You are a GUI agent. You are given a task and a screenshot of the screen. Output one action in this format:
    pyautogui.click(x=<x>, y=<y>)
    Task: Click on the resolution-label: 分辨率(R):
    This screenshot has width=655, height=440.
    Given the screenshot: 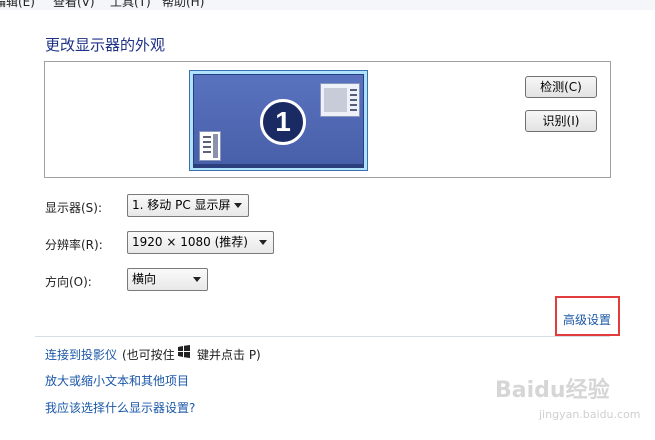 What is the action you would take?
    pyautogui.click(x=74, y=245)
    